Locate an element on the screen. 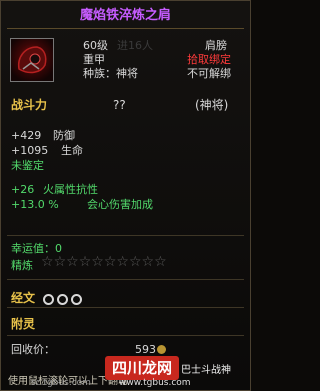 The height and width of the screenshot is (391, 320). bonus-fire-value: +26 is located at coordinates (23, 189).